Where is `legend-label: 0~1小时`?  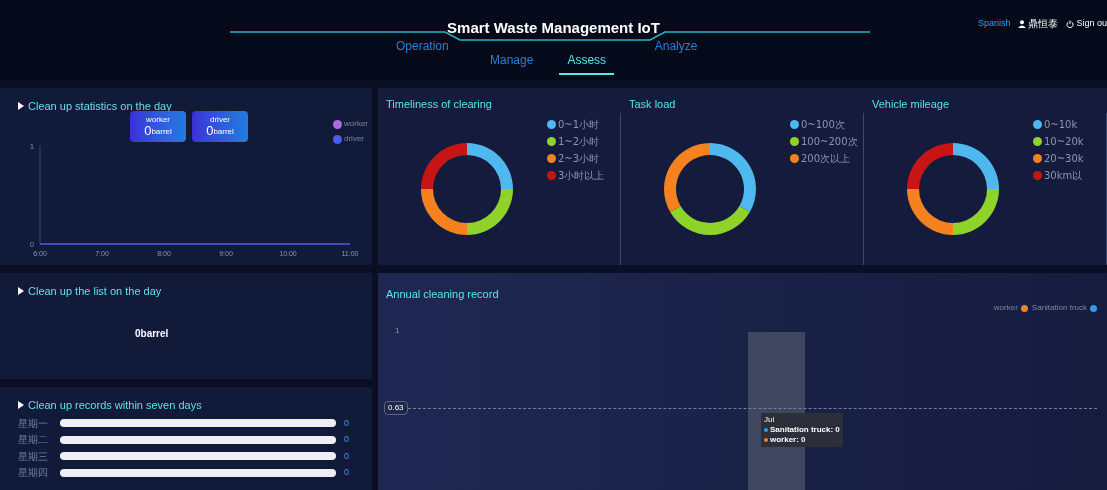 legend-label: 0~1小时 is located at coordinates (579, 124).